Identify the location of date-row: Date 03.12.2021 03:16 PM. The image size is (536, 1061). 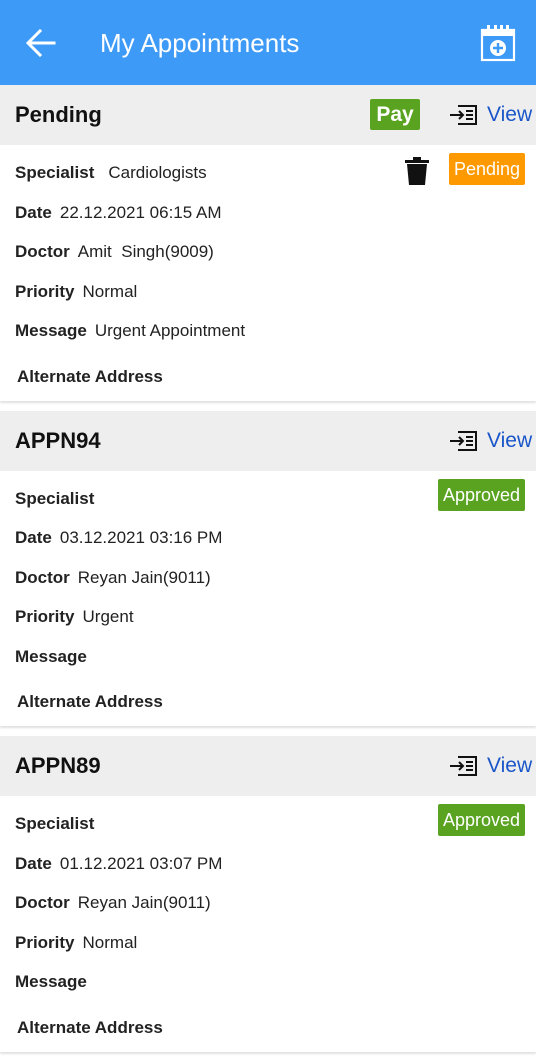
(268, 548).